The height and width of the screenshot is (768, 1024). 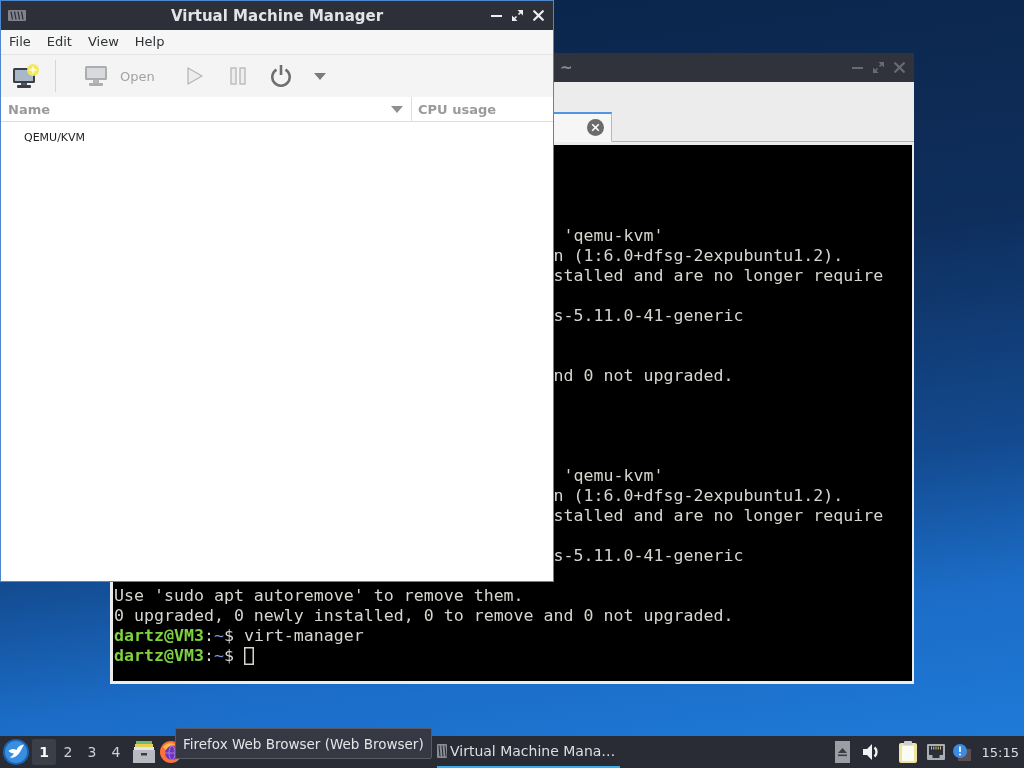 I want to click on terminal-line: 0 upgraded, 0 newly installed, 0 to remove and 0 not upgraded., so click(x=424, y=616).